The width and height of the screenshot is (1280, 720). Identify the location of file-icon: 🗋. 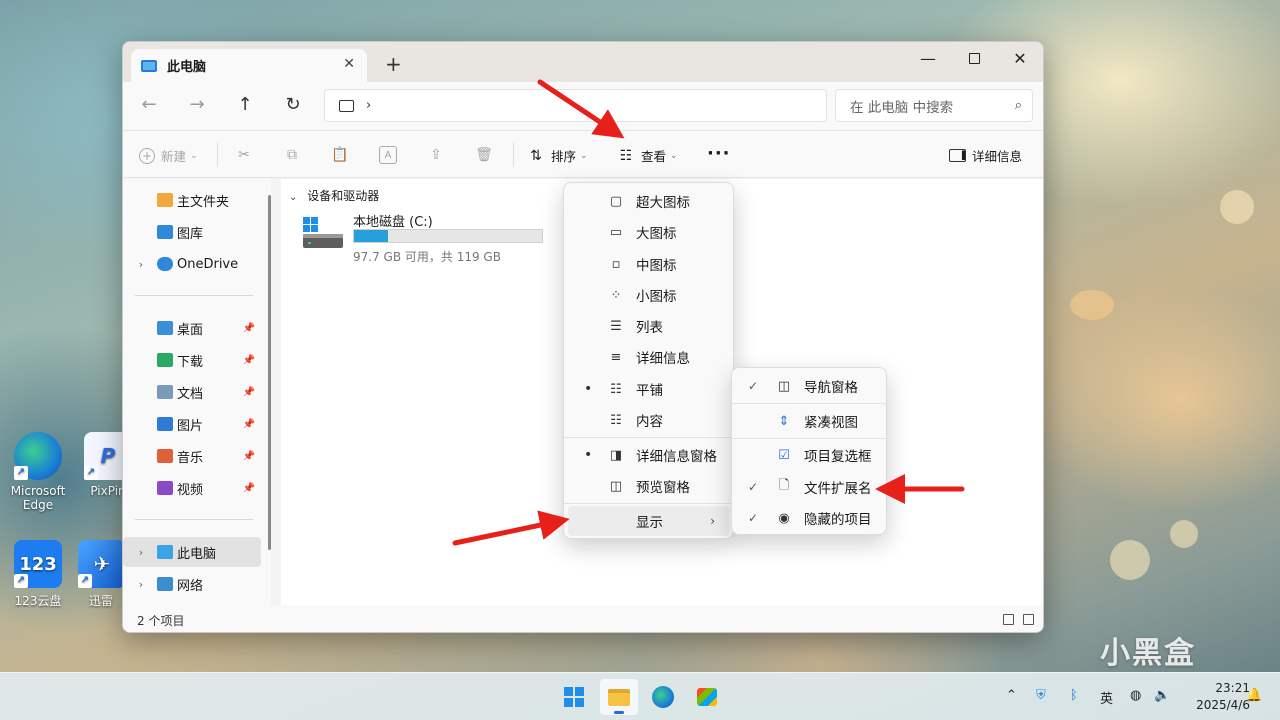
(784, 485).